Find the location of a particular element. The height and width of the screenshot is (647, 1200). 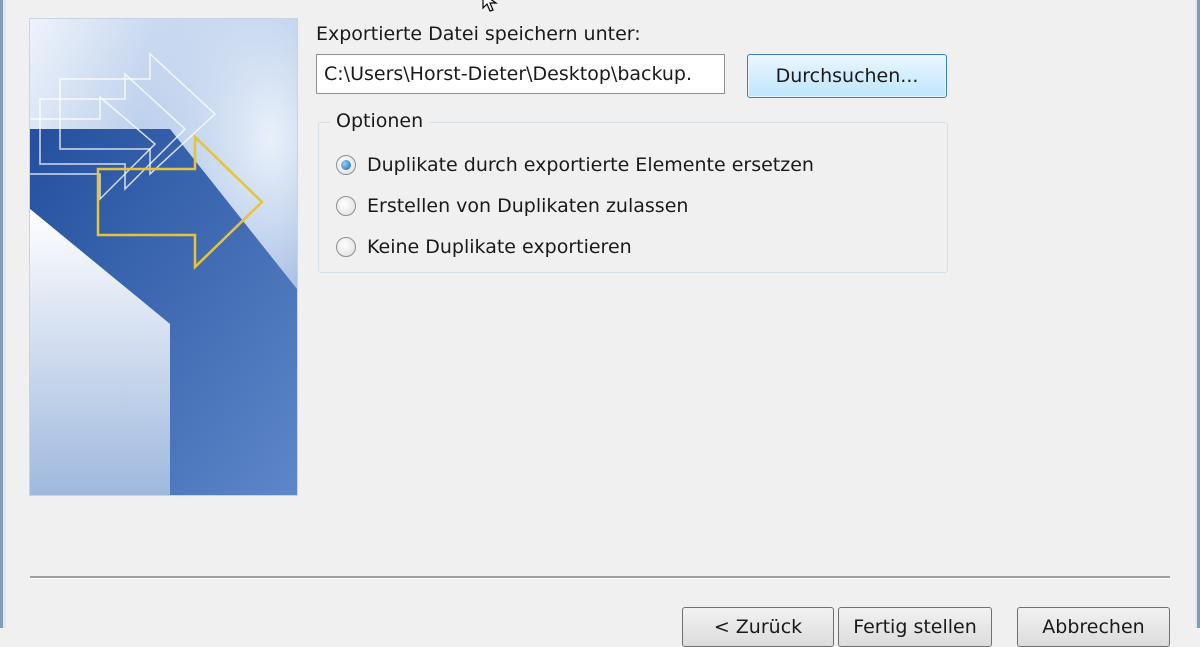

window-frame-left is located at coordinates (3, 314).